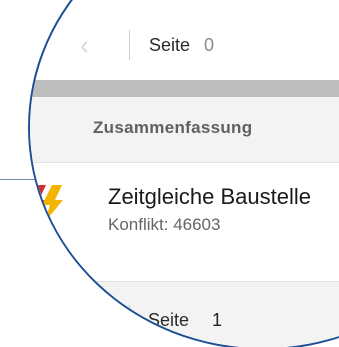  I want to click on section-separator, so click(184, 88).